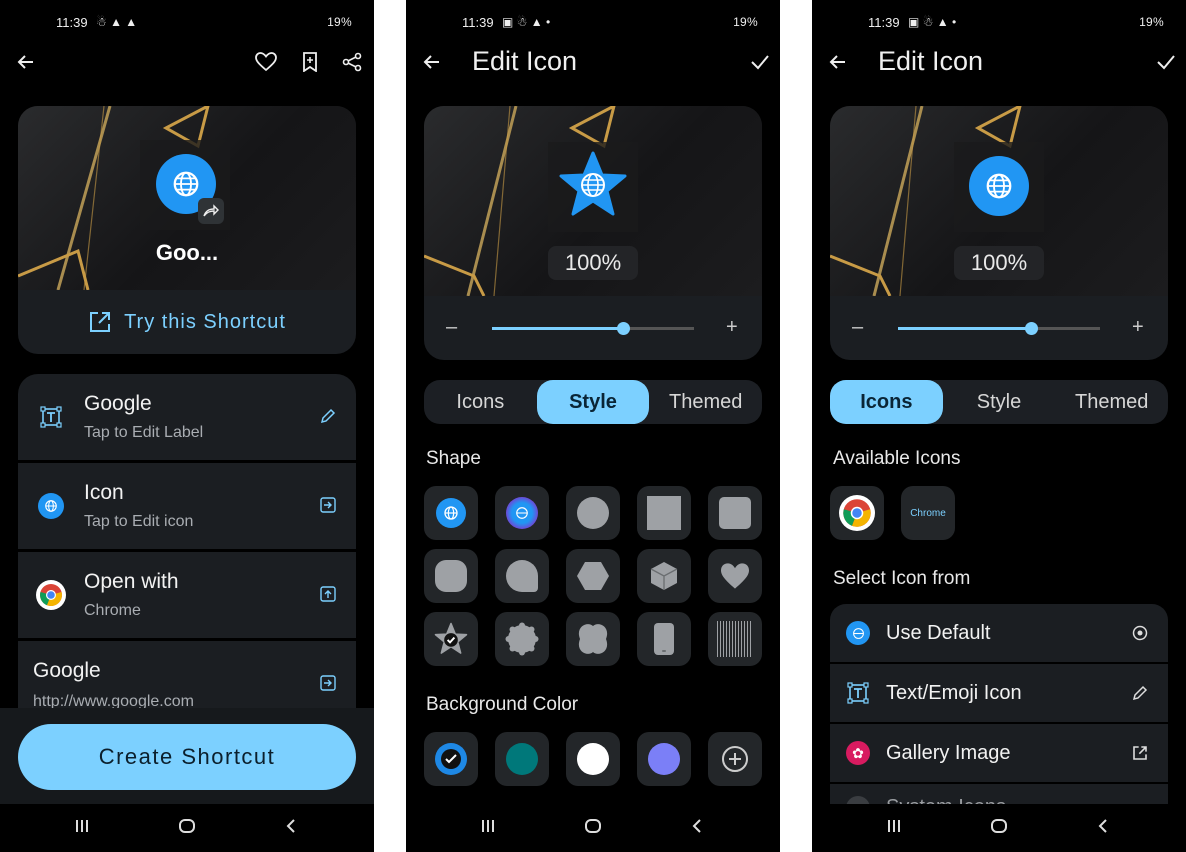 This screenshot has height=852, width=1186. Describe the element at coordinates (999, 633) in the screenshot. I see `use-default-option: Use Default` at that location.